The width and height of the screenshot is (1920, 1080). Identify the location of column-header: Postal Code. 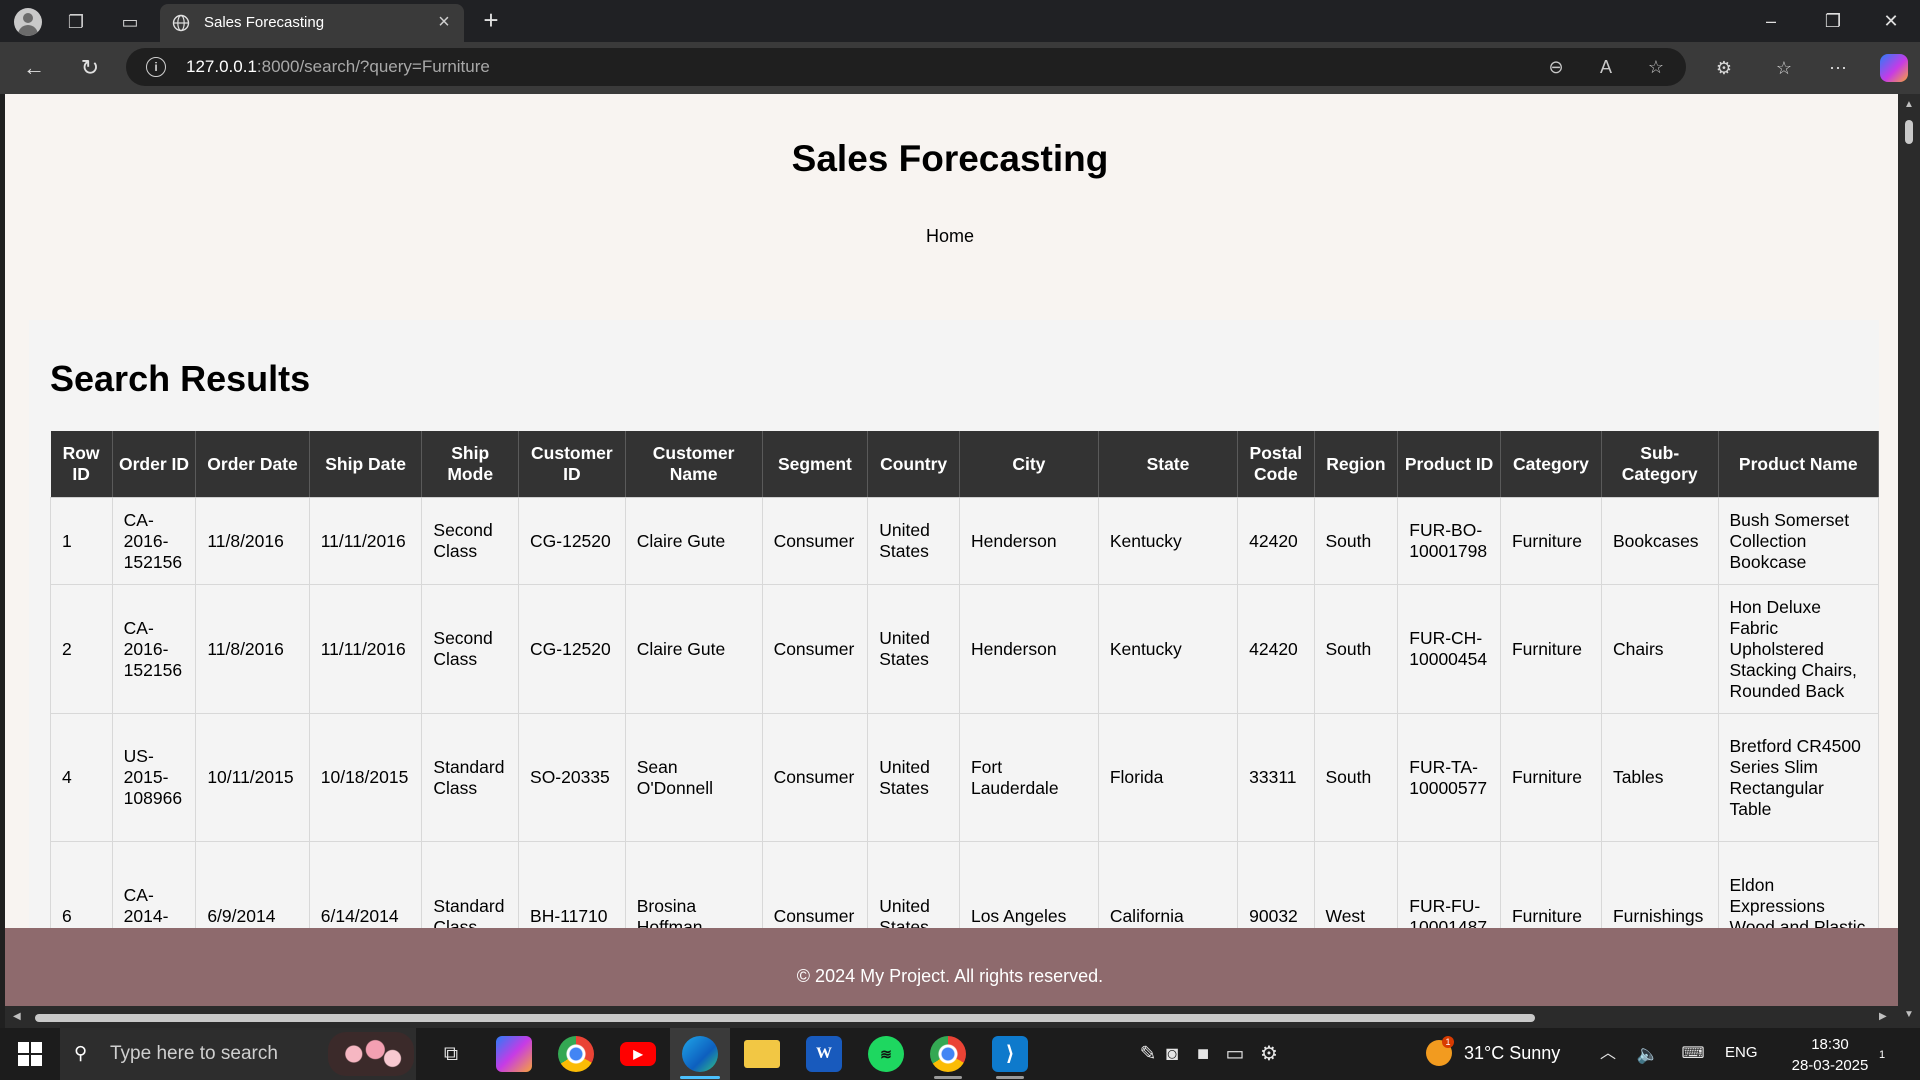
(1276, 464).